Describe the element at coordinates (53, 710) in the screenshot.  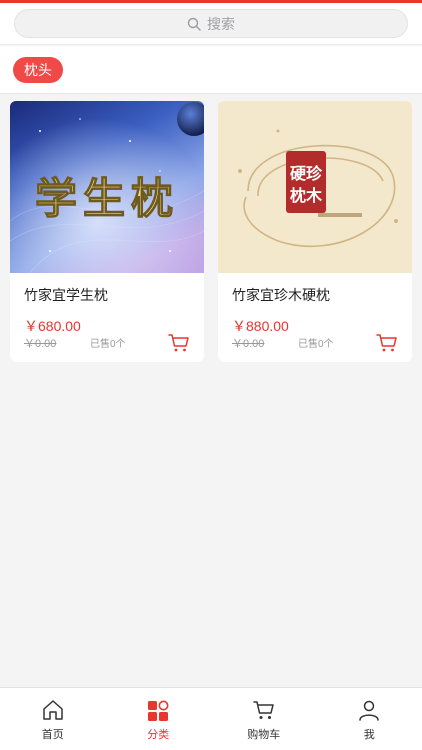
I see `home-icon` at that location.